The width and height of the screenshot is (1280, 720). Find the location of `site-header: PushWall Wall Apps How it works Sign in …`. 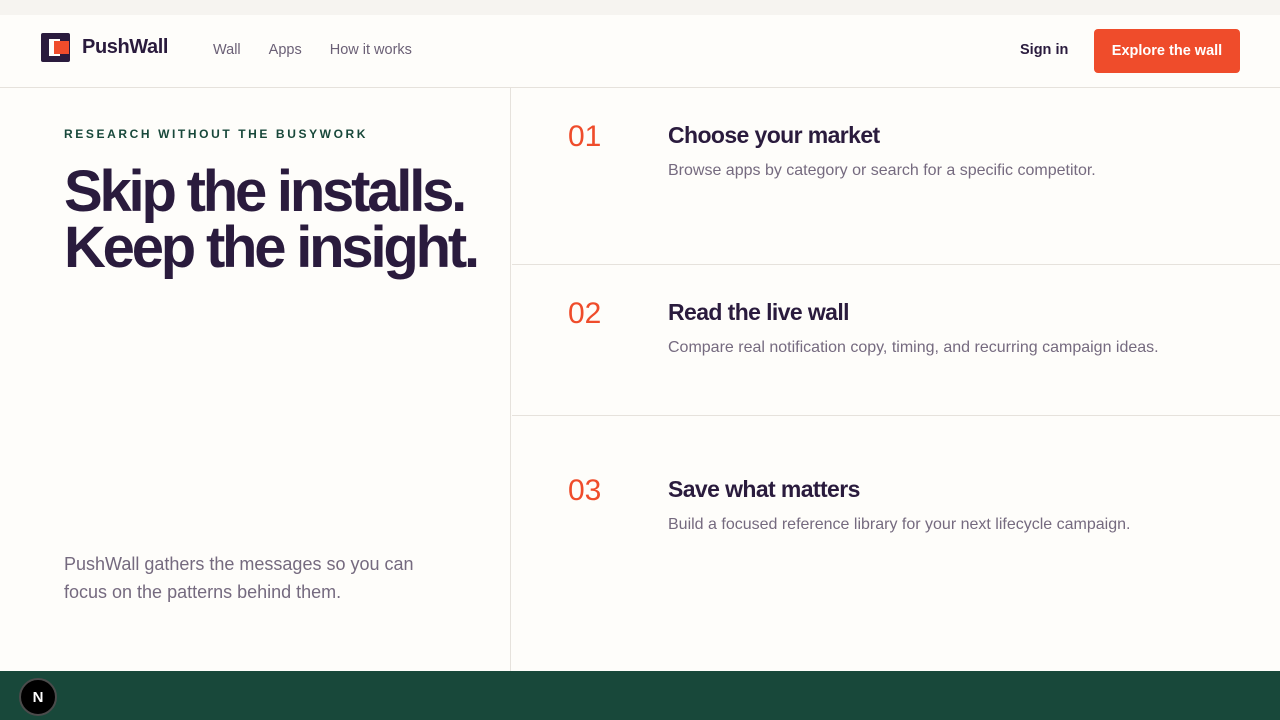

site-header: PushWall Wall Apps How it works Sign in … is located at coordinates (640, 51).